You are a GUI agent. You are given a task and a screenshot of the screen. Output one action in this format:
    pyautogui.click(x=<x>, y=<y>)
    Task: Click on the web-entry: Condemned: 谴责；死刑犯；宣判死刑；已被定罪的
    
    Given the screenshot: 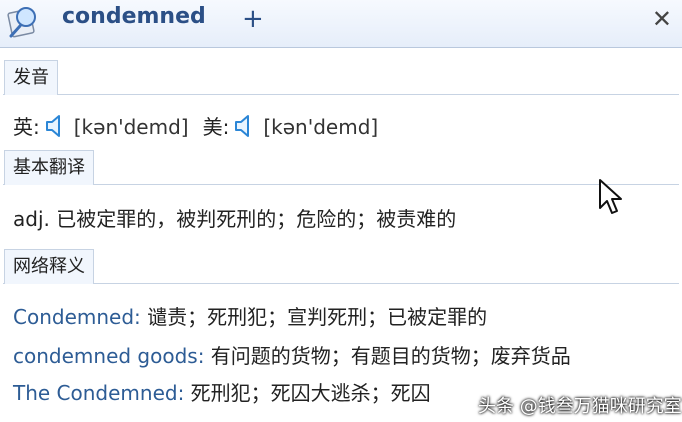 What is the action you would take?
    pyautogui.click(x=250, y=315)
    